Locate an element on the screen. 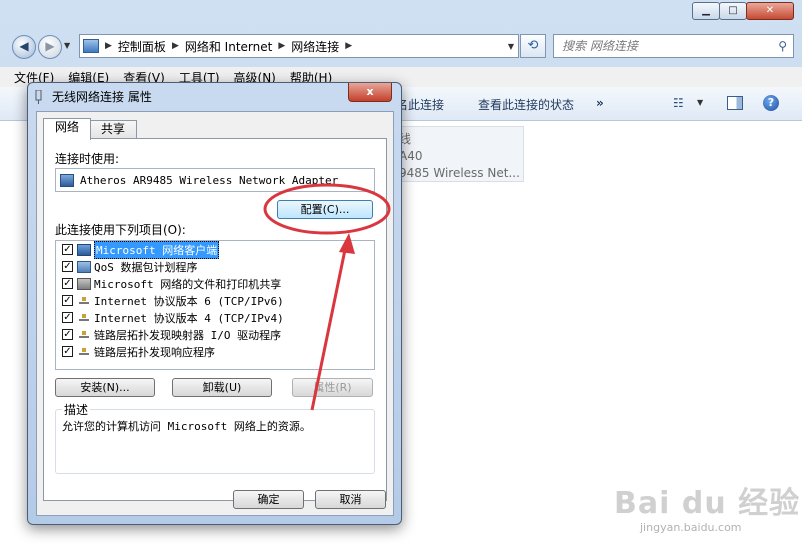  list-item-label: 链路层拓扑发现映射器 I/O 驱动程序 is located at coordinates (188, 335).